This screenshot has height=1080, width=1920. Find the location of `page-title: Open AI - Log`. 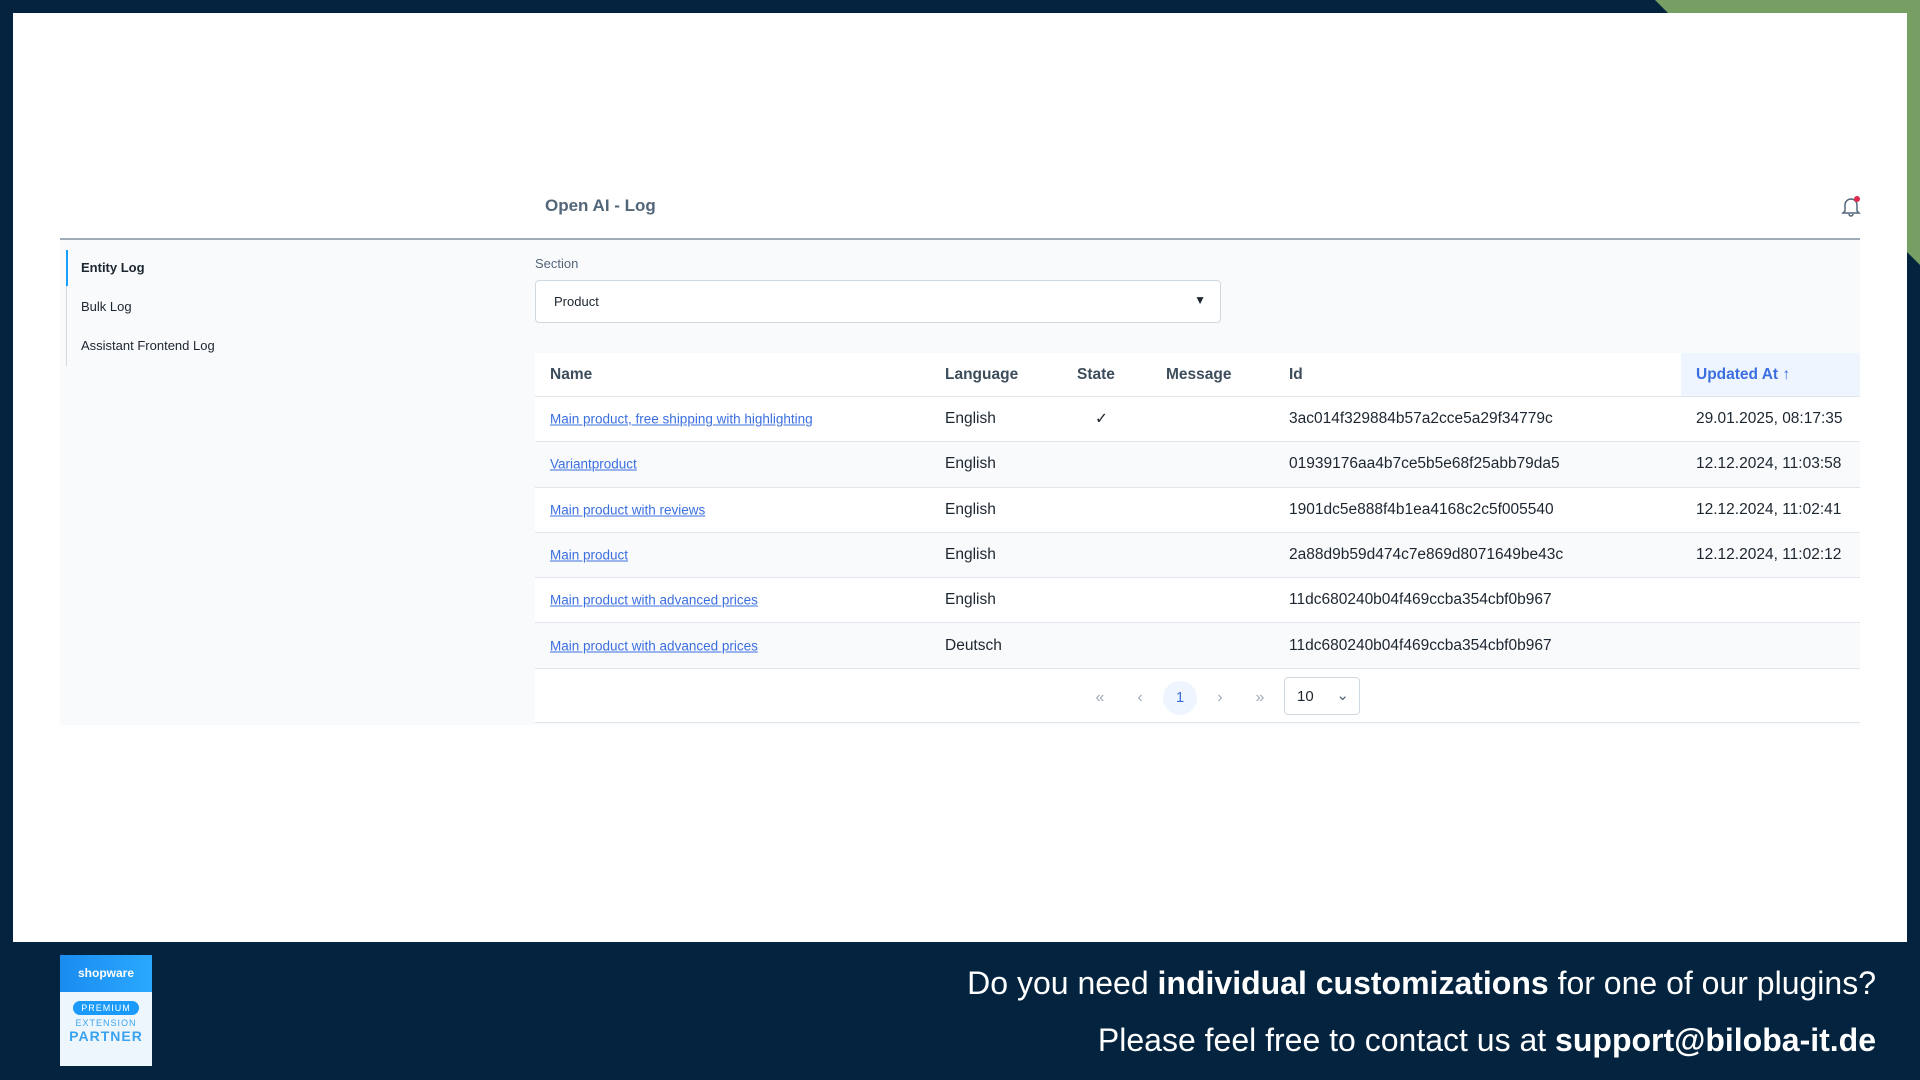

page-title: Open AI - Log is located at coordinates (600, 205).